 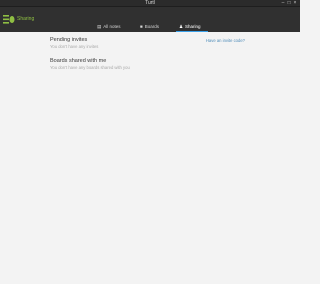 I want to click on minimize-icon: –, so click(x=283, y=3).